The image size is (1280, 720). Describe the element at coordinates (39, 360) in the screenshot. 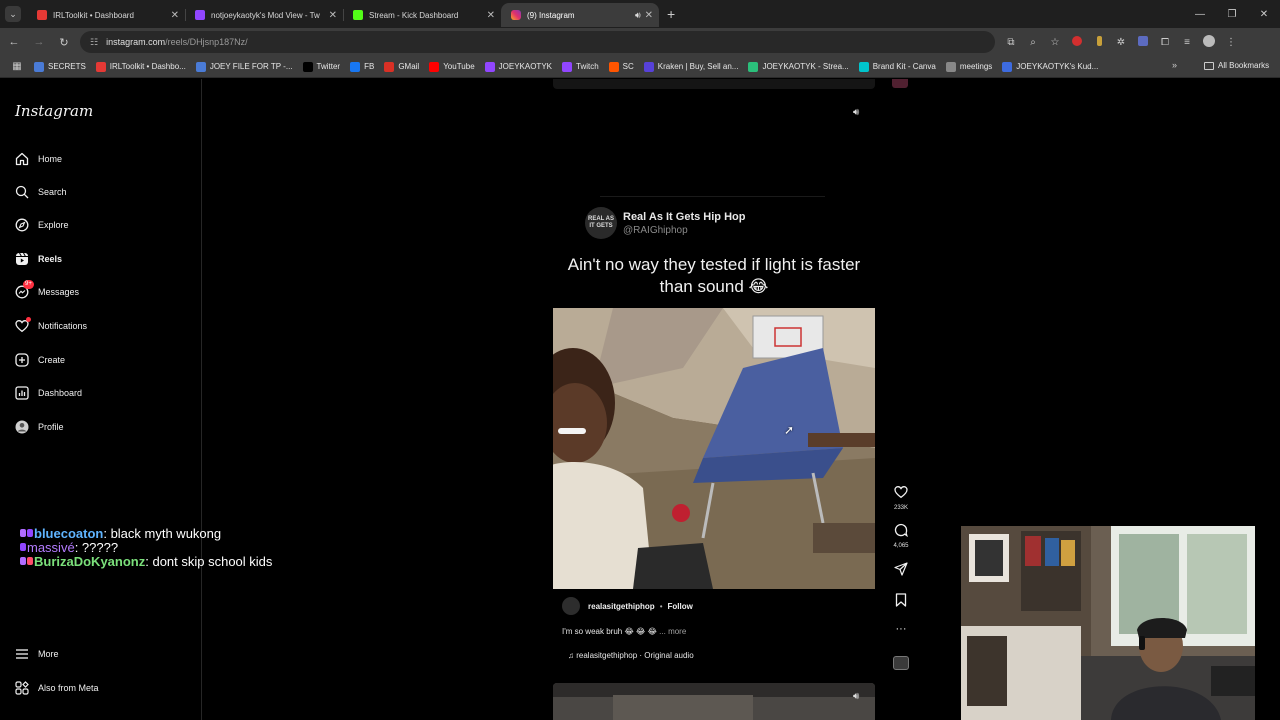

I see `nav-create: Create` at that location.